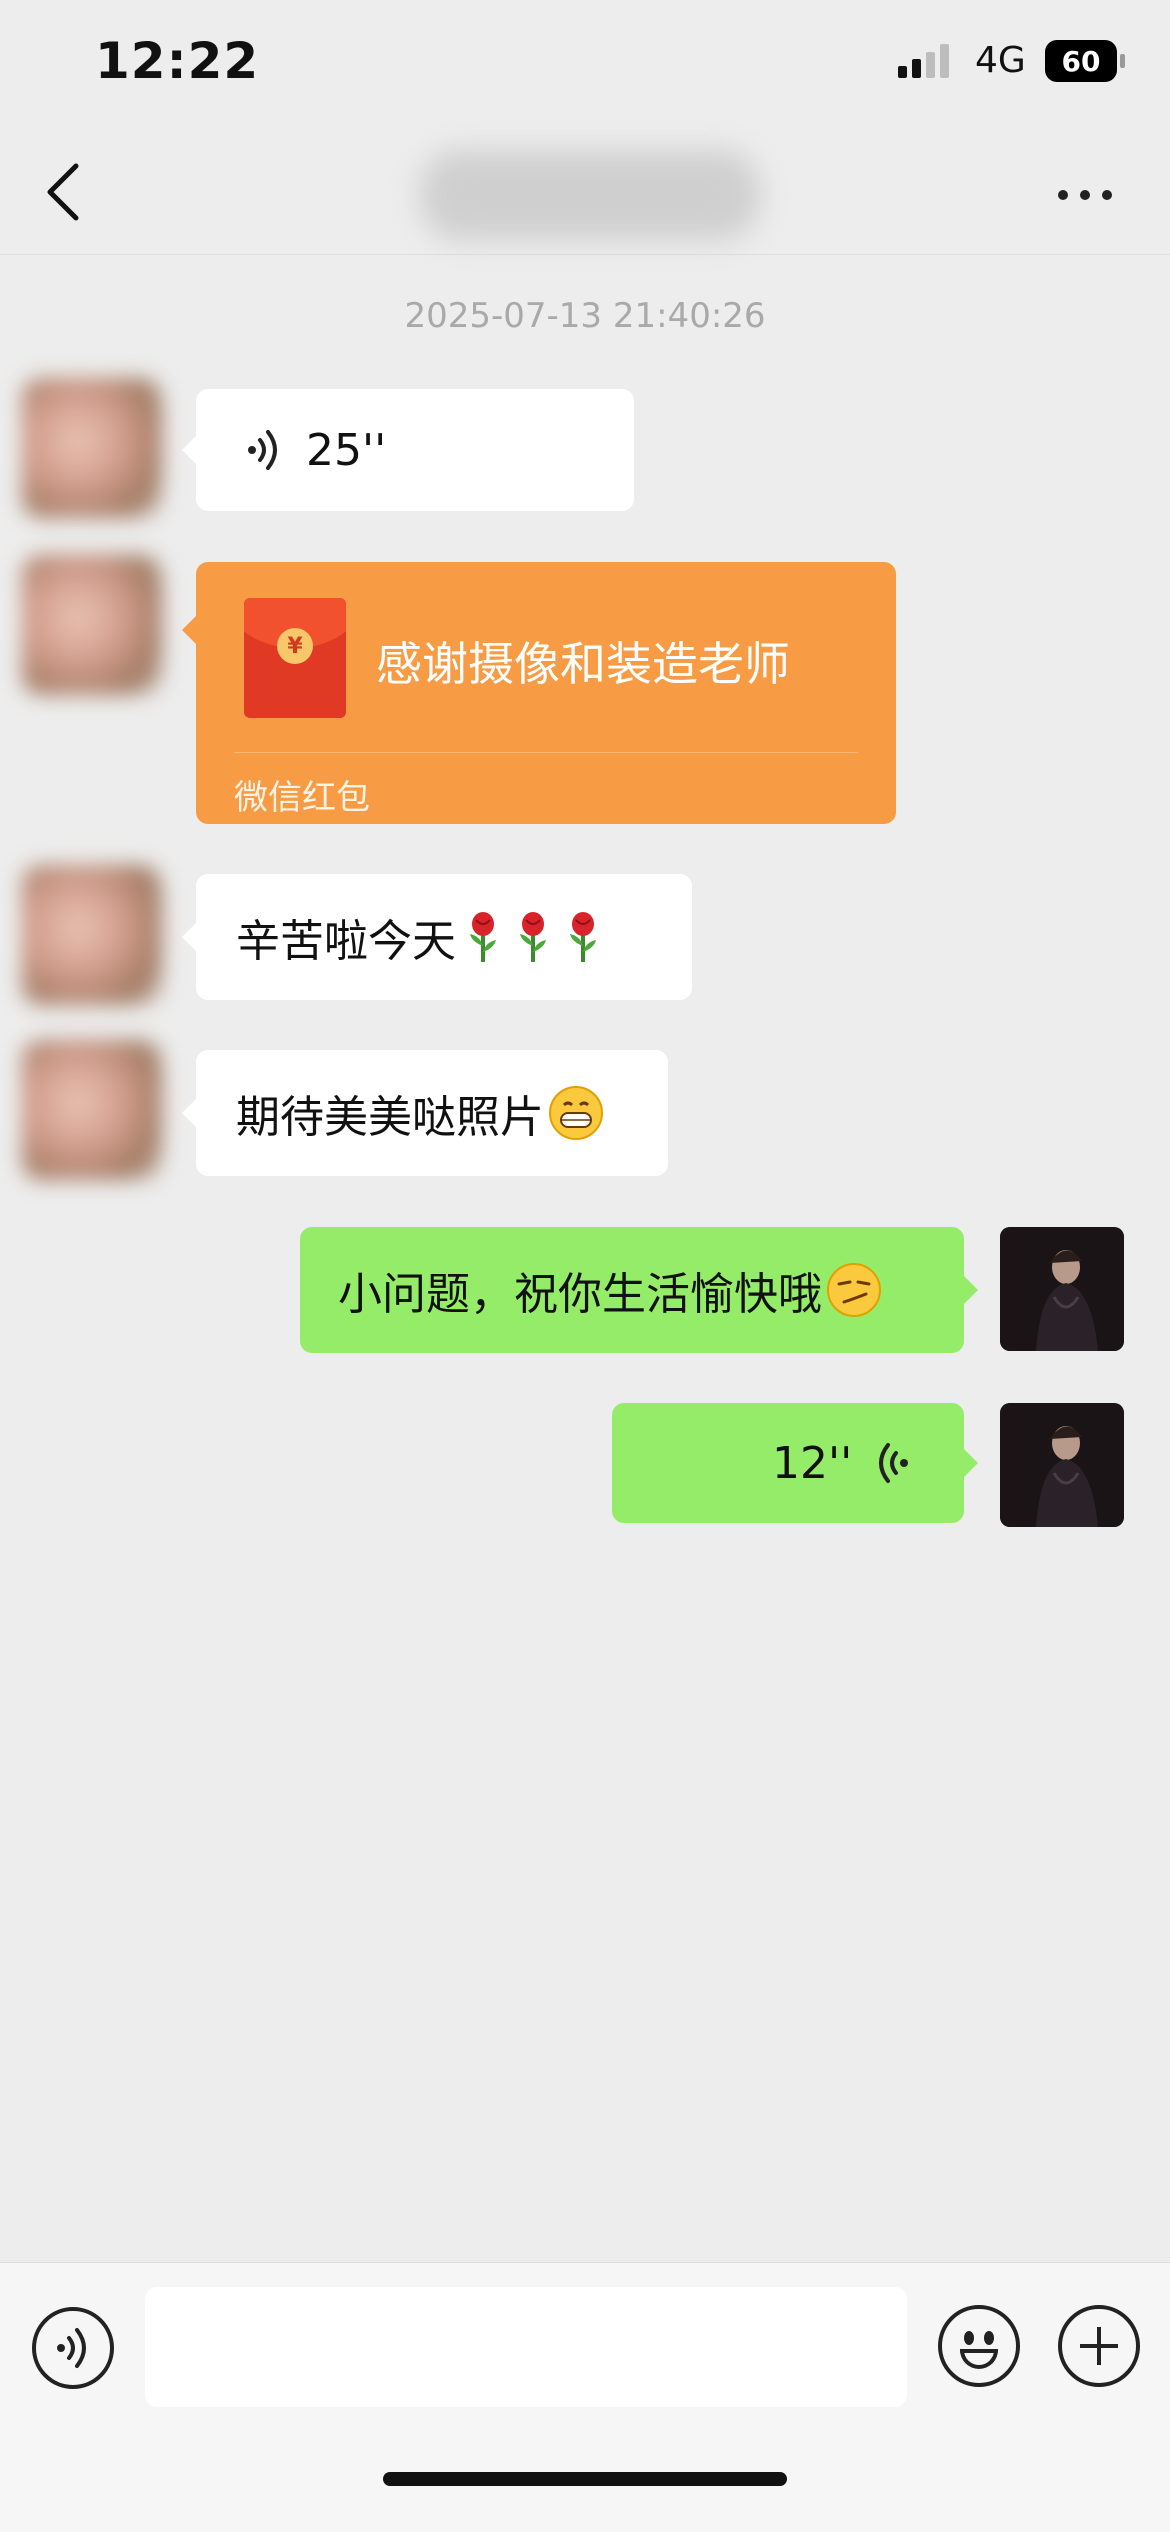 The width and height of the screenshot is (1170, 2532). I want to click on red-packet-label: 微信红包, so click(302, 798).